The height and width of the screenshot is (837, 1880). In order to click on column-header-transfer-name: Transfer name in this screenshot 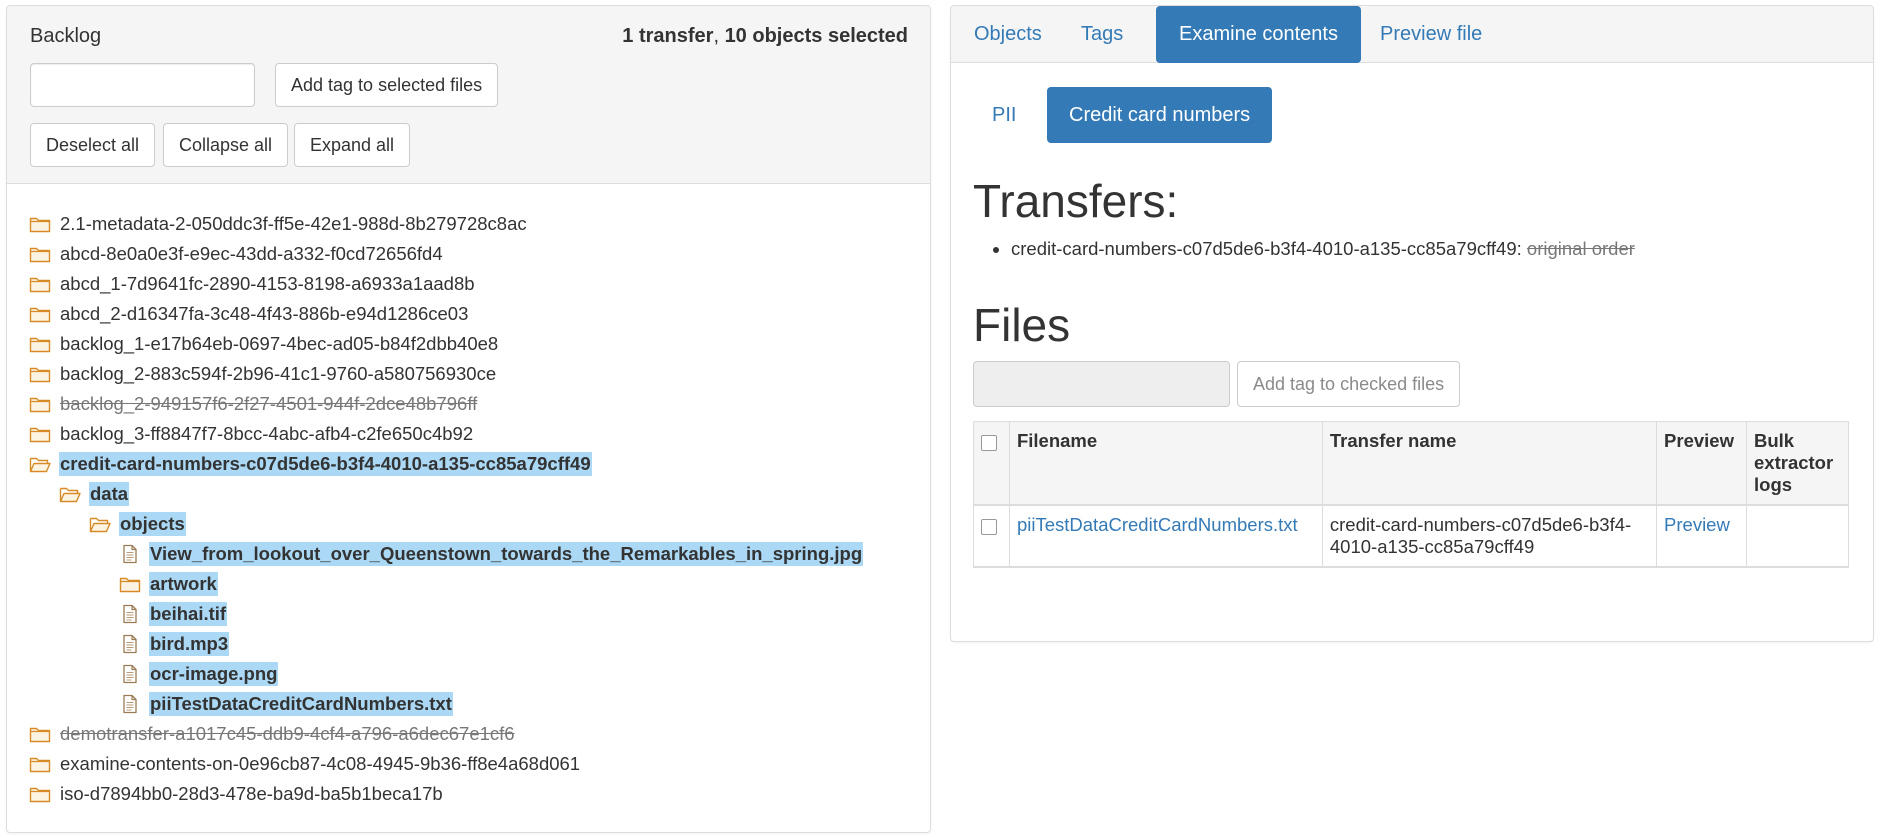, I will do `click(1489, 463)`.